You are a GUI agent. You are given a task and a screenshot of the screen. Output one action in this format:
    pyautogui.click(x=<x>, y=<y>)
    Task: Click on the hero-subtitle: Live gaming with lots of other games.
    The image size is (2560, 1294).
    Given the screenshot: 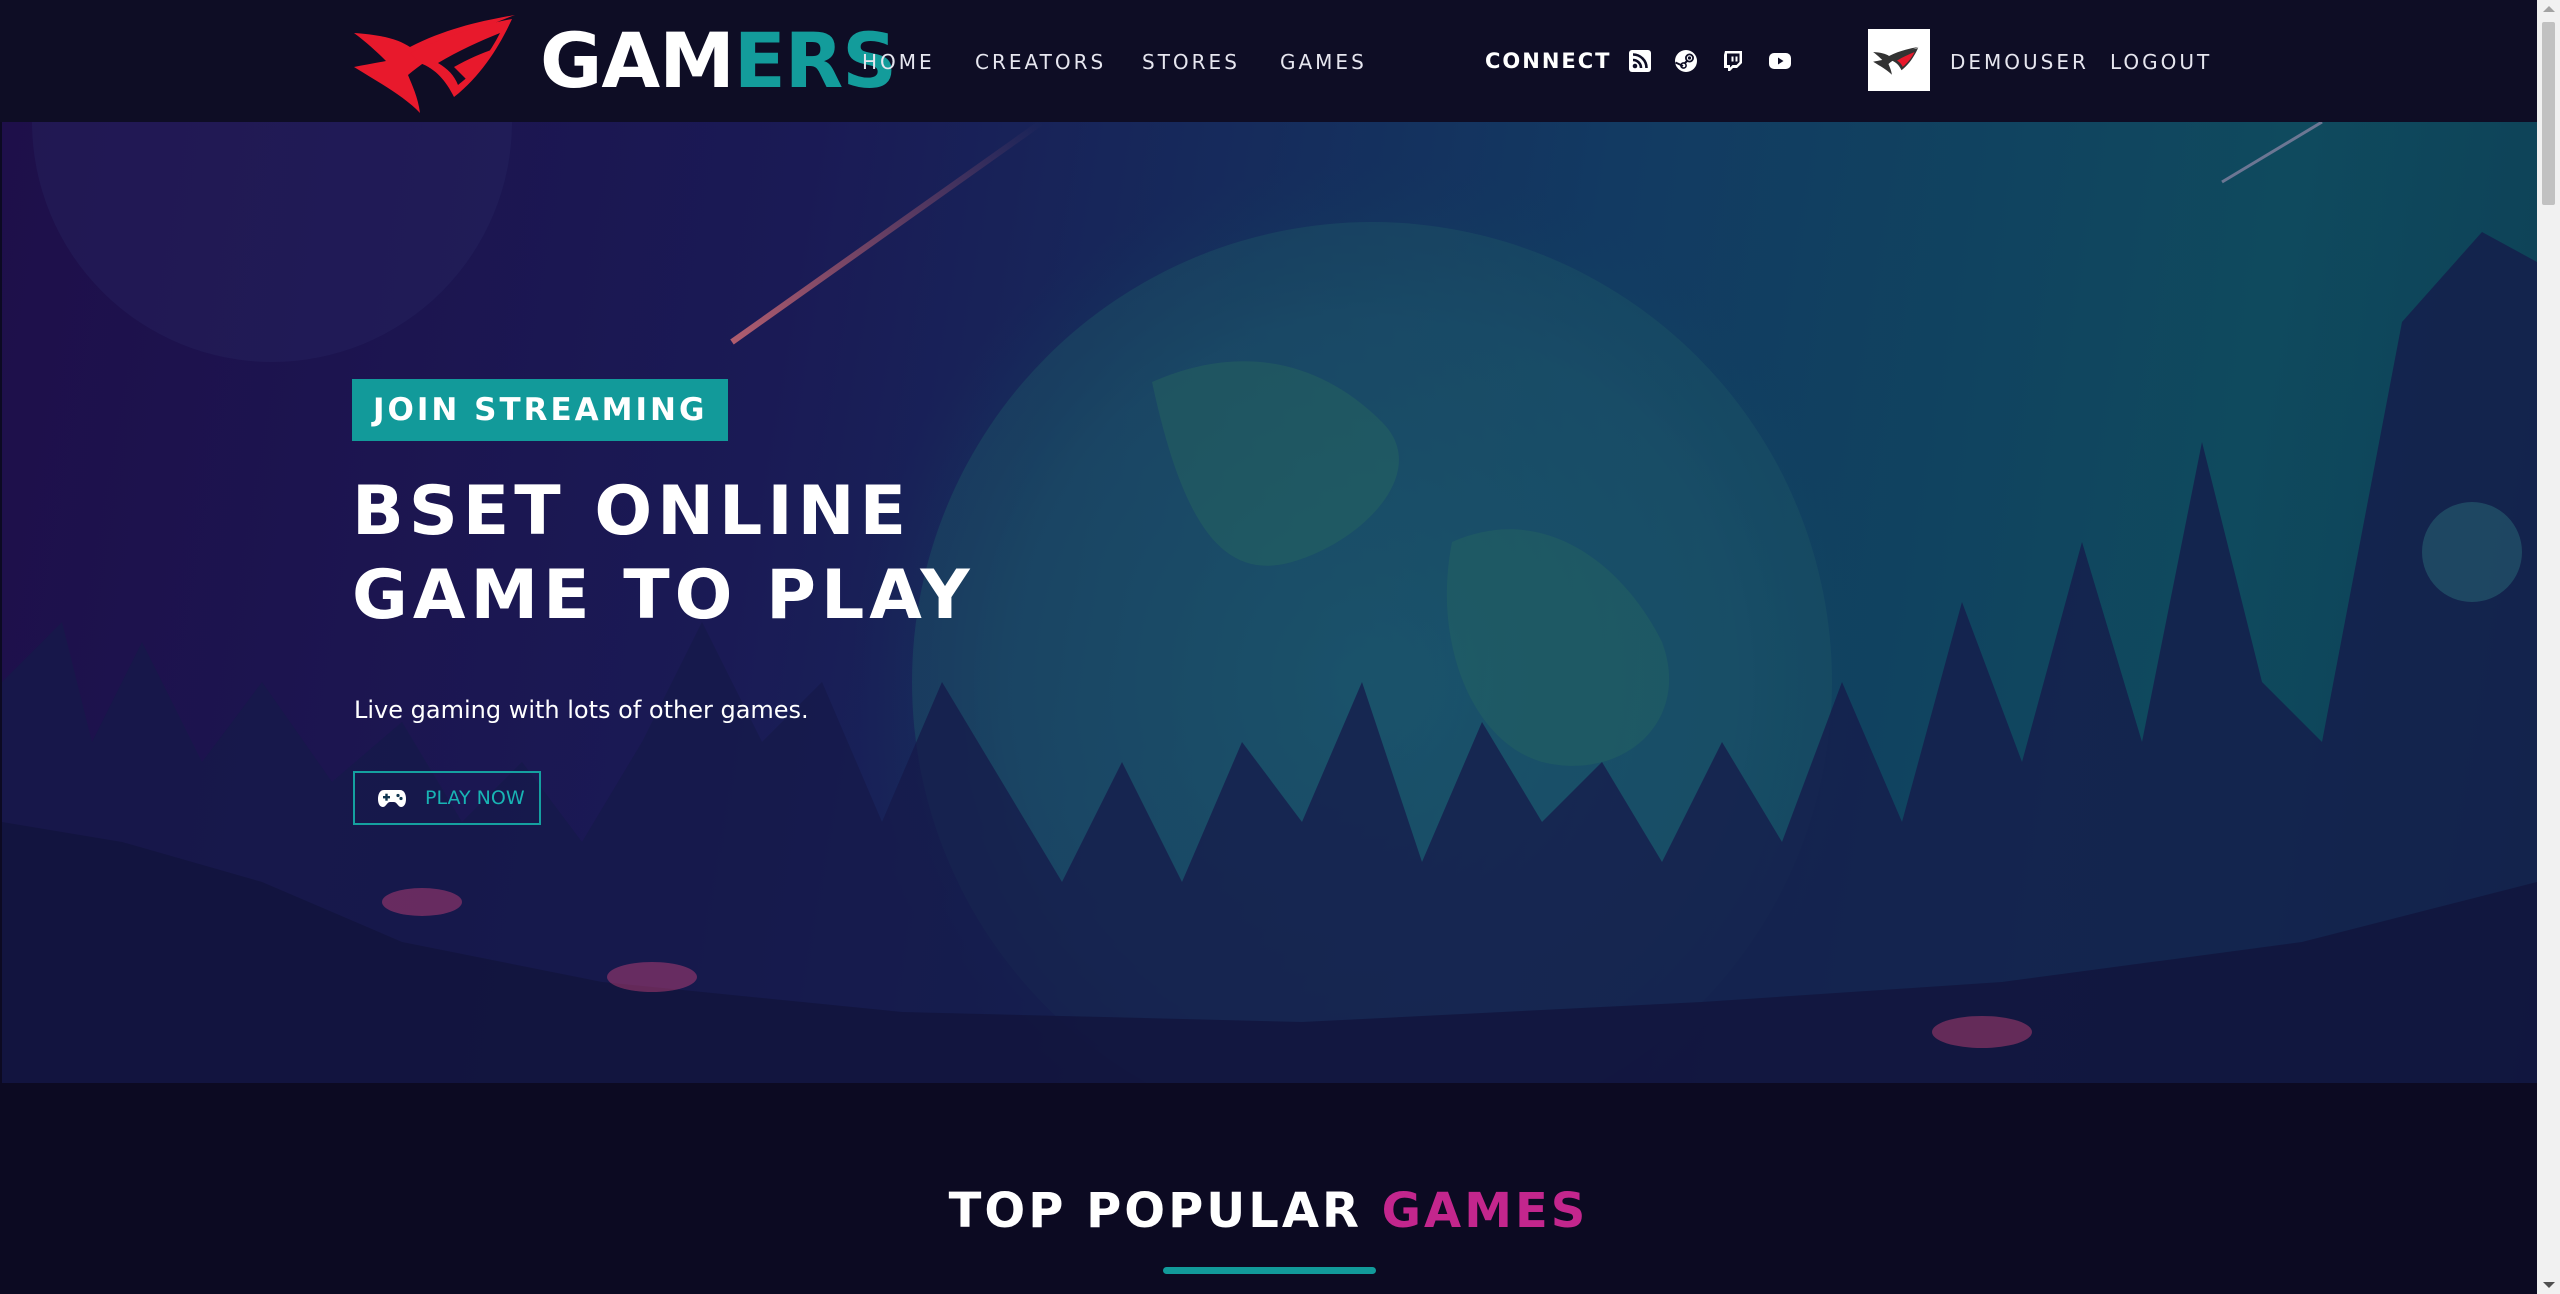 What is the action you would take?
    pyautogui.click(x=581, y=710)
    